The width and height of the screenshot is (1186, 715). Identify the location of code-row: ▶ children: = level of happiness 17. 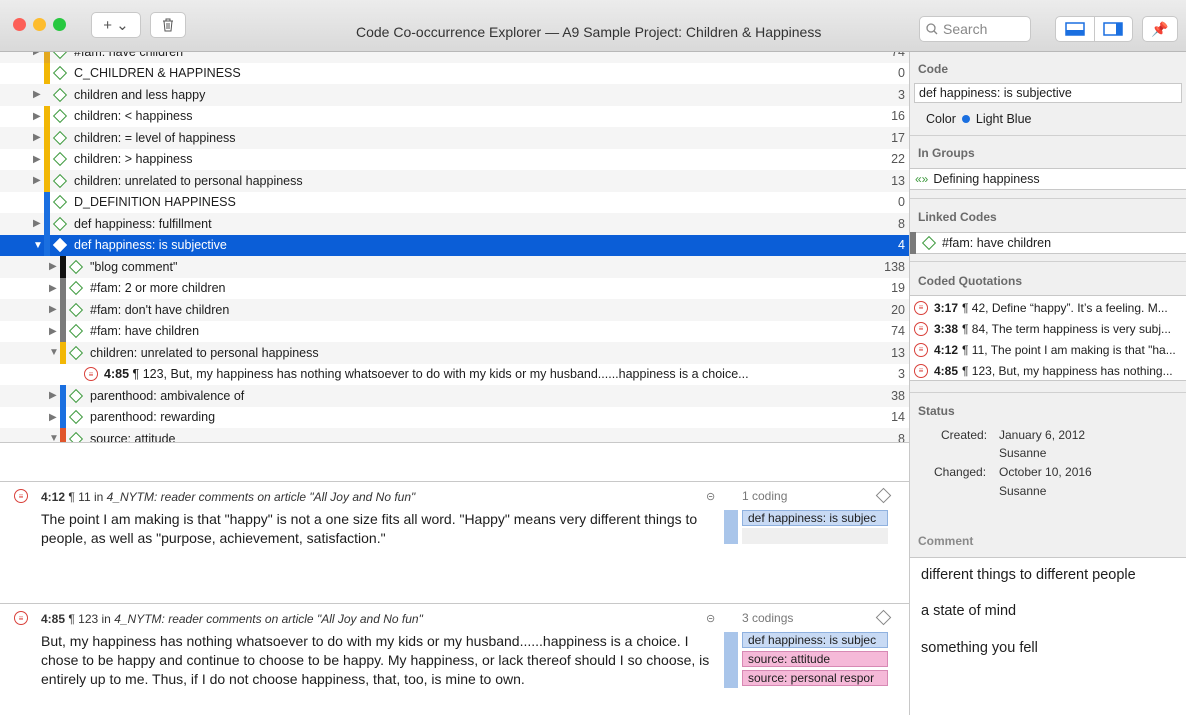
(454, 138).